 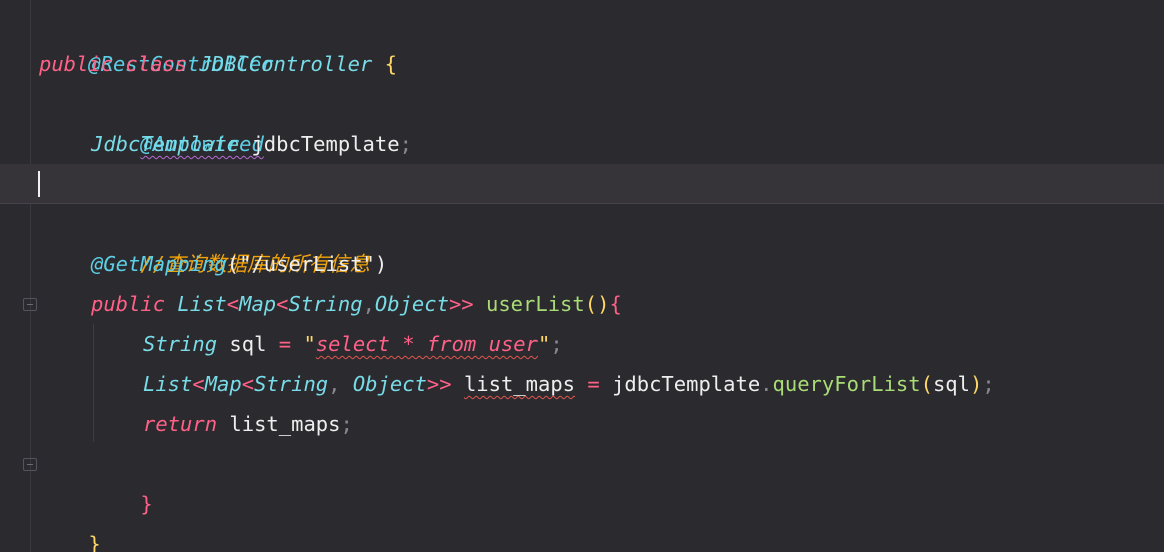 I want to click on keyword-class: class, so click(x=156, y=64).